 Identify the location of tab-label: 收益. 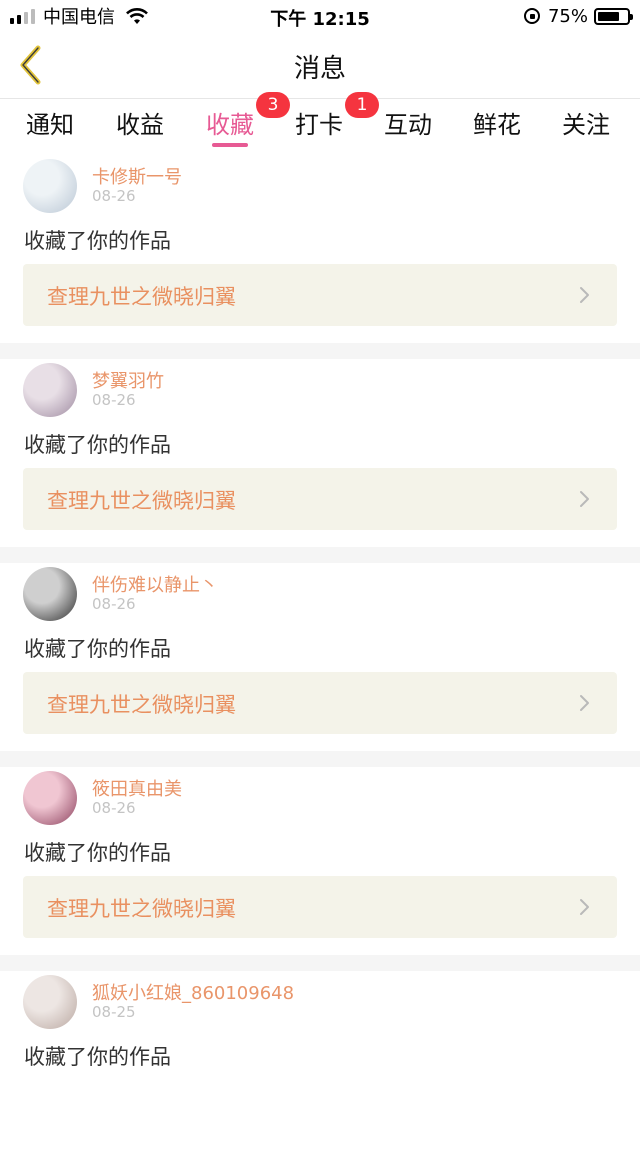
(140, 125).